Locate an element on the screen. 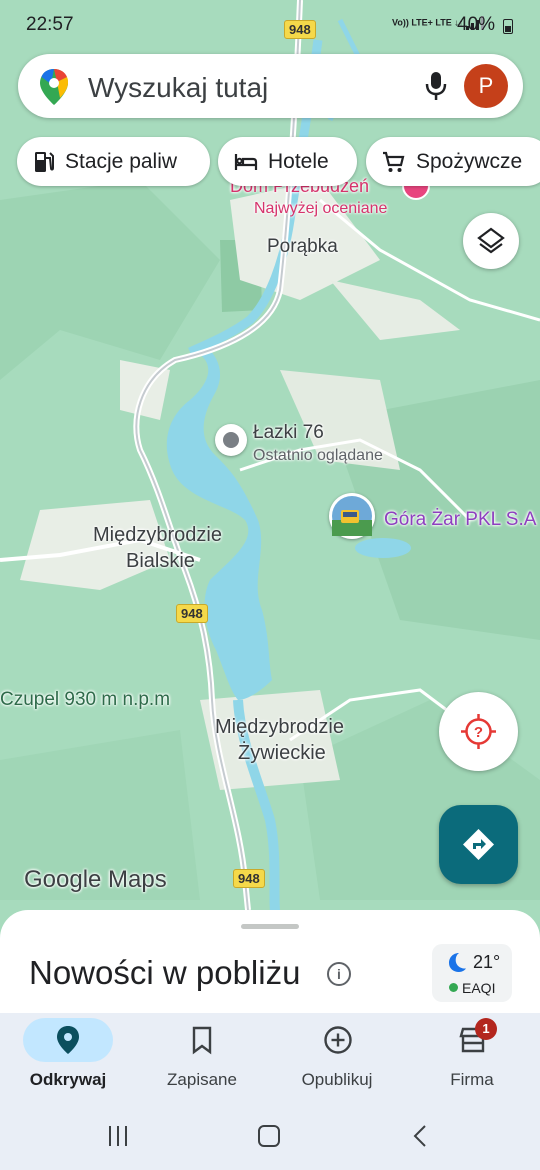 The image size is (540, 1170). recent-apps-icon is located at coordinates (118, 1136).